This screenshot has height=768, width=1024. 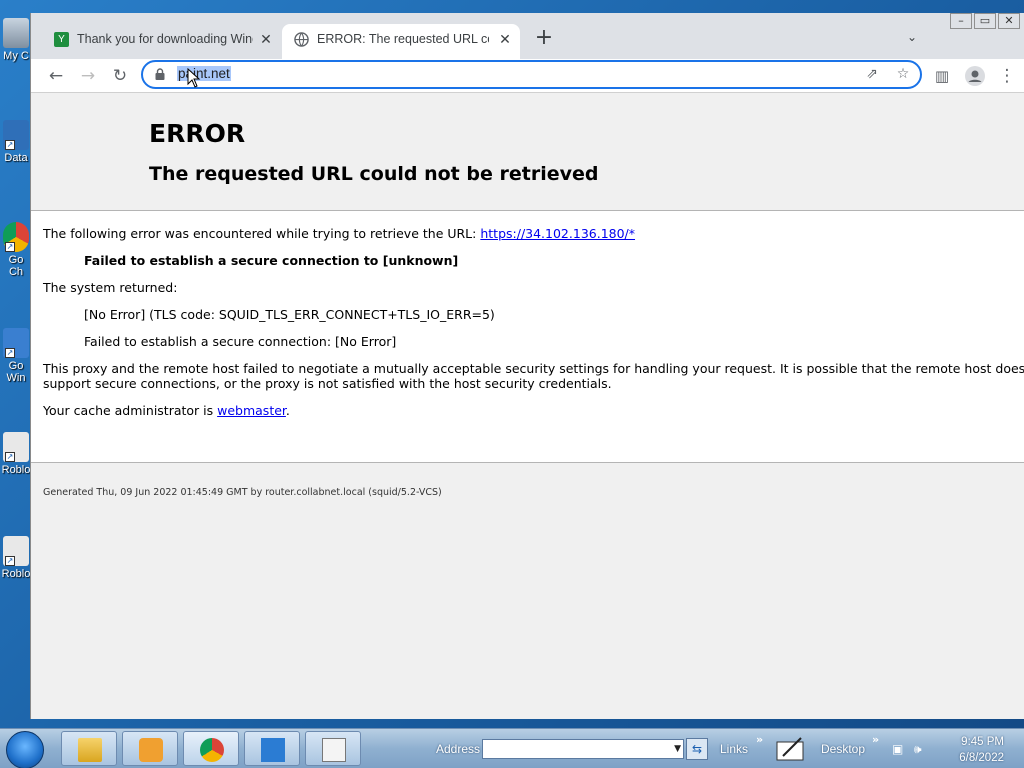 I want to click on desktop-icon-chrome: ↗ Go Ch, so click(x=16, y=250).